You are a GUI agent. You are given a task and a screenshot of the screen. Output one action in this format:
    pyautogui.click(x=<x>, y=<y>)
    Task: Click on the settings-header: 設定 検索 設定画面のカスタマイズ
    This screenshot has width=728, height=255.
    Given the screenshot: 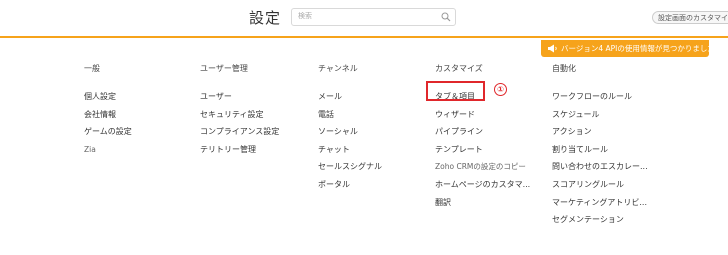 What is the action you would take?
    pyautogui.click(x=364, y=19)
    